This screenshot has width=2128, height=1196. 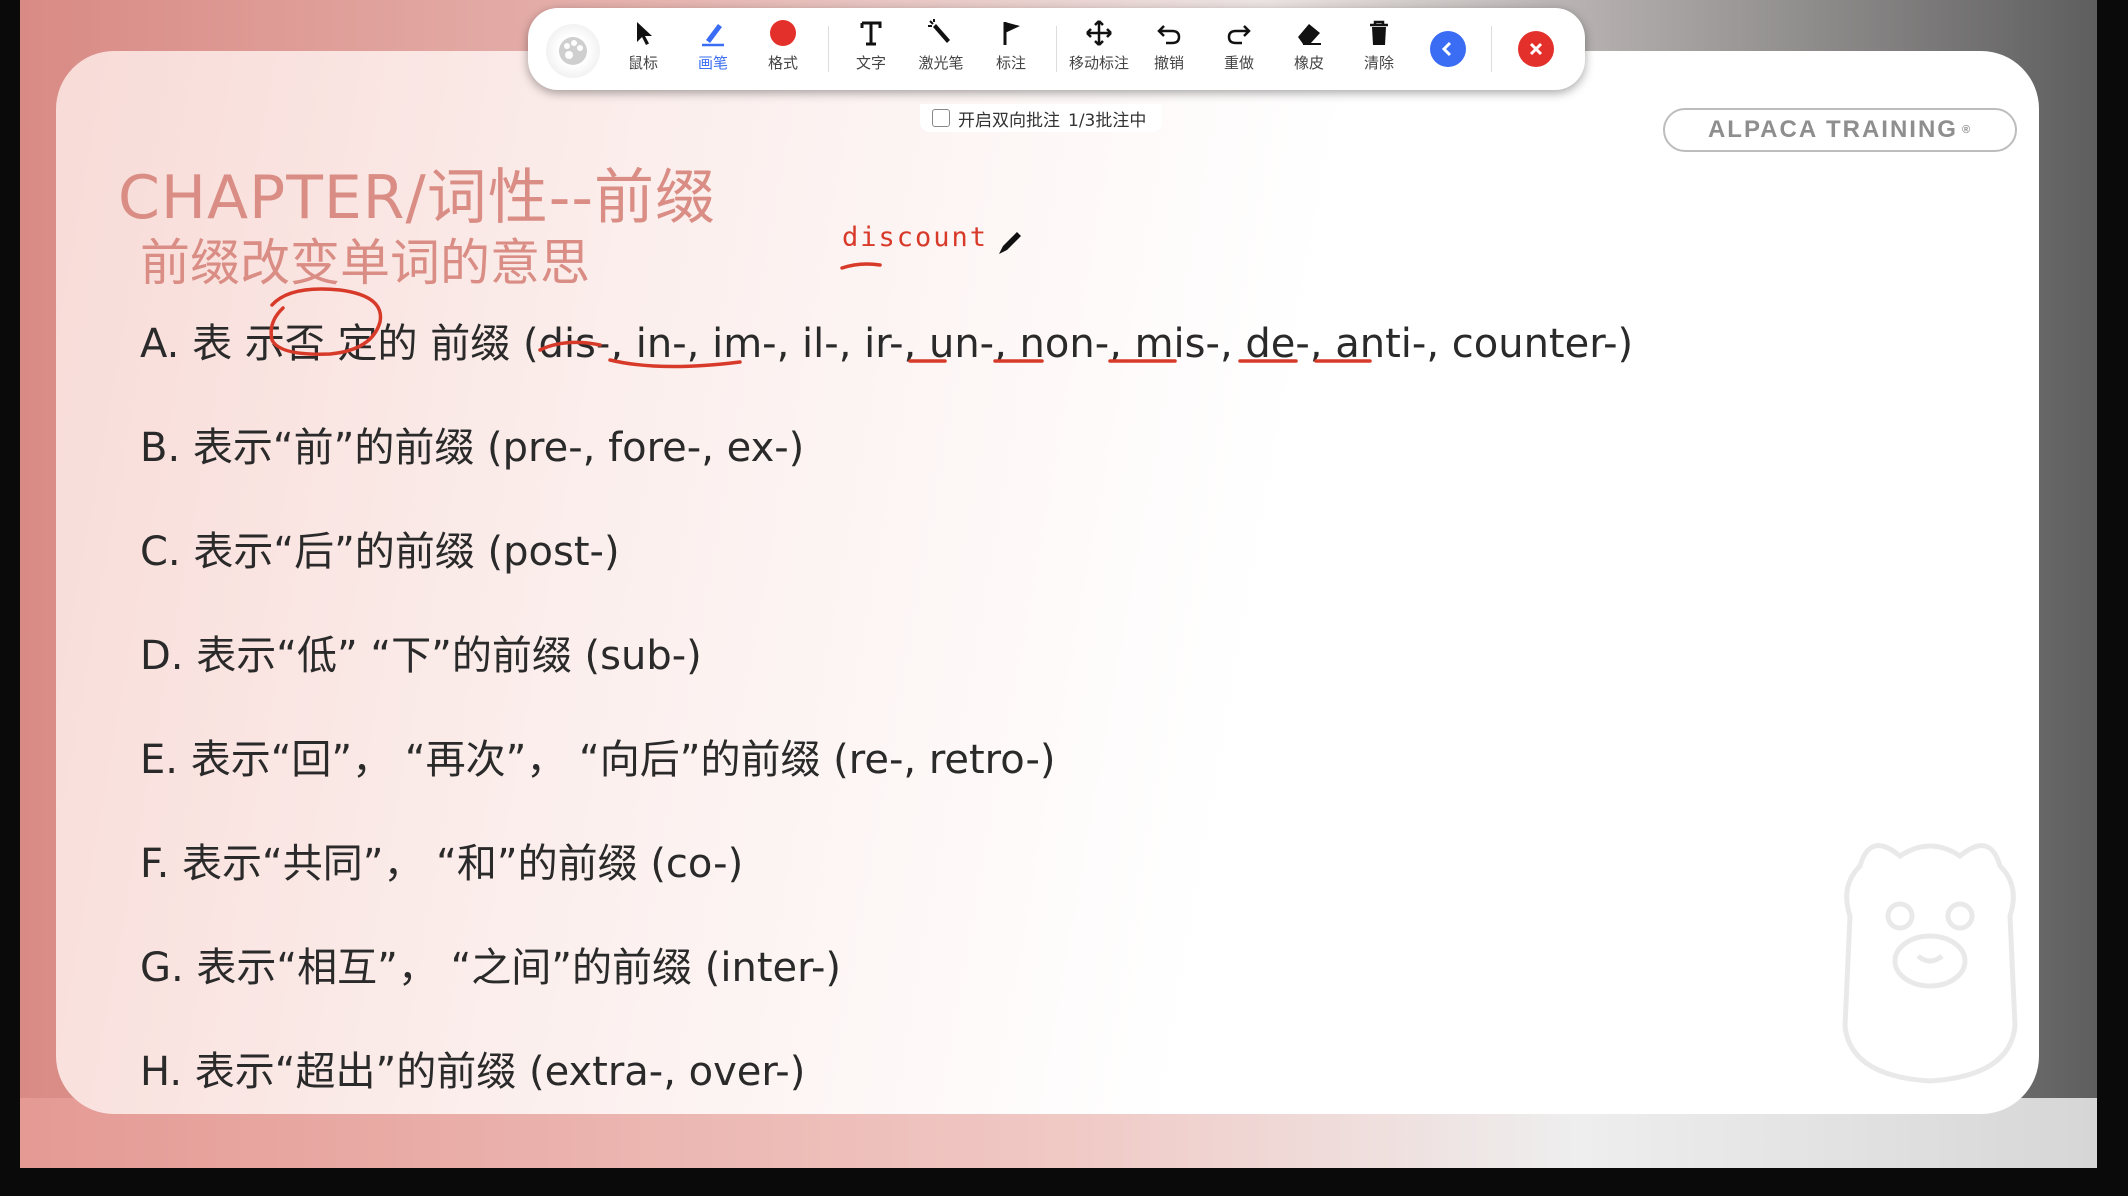 I want to click on slide-subtitle: 前缀改变单词的意思, so click(x=365, y=263).